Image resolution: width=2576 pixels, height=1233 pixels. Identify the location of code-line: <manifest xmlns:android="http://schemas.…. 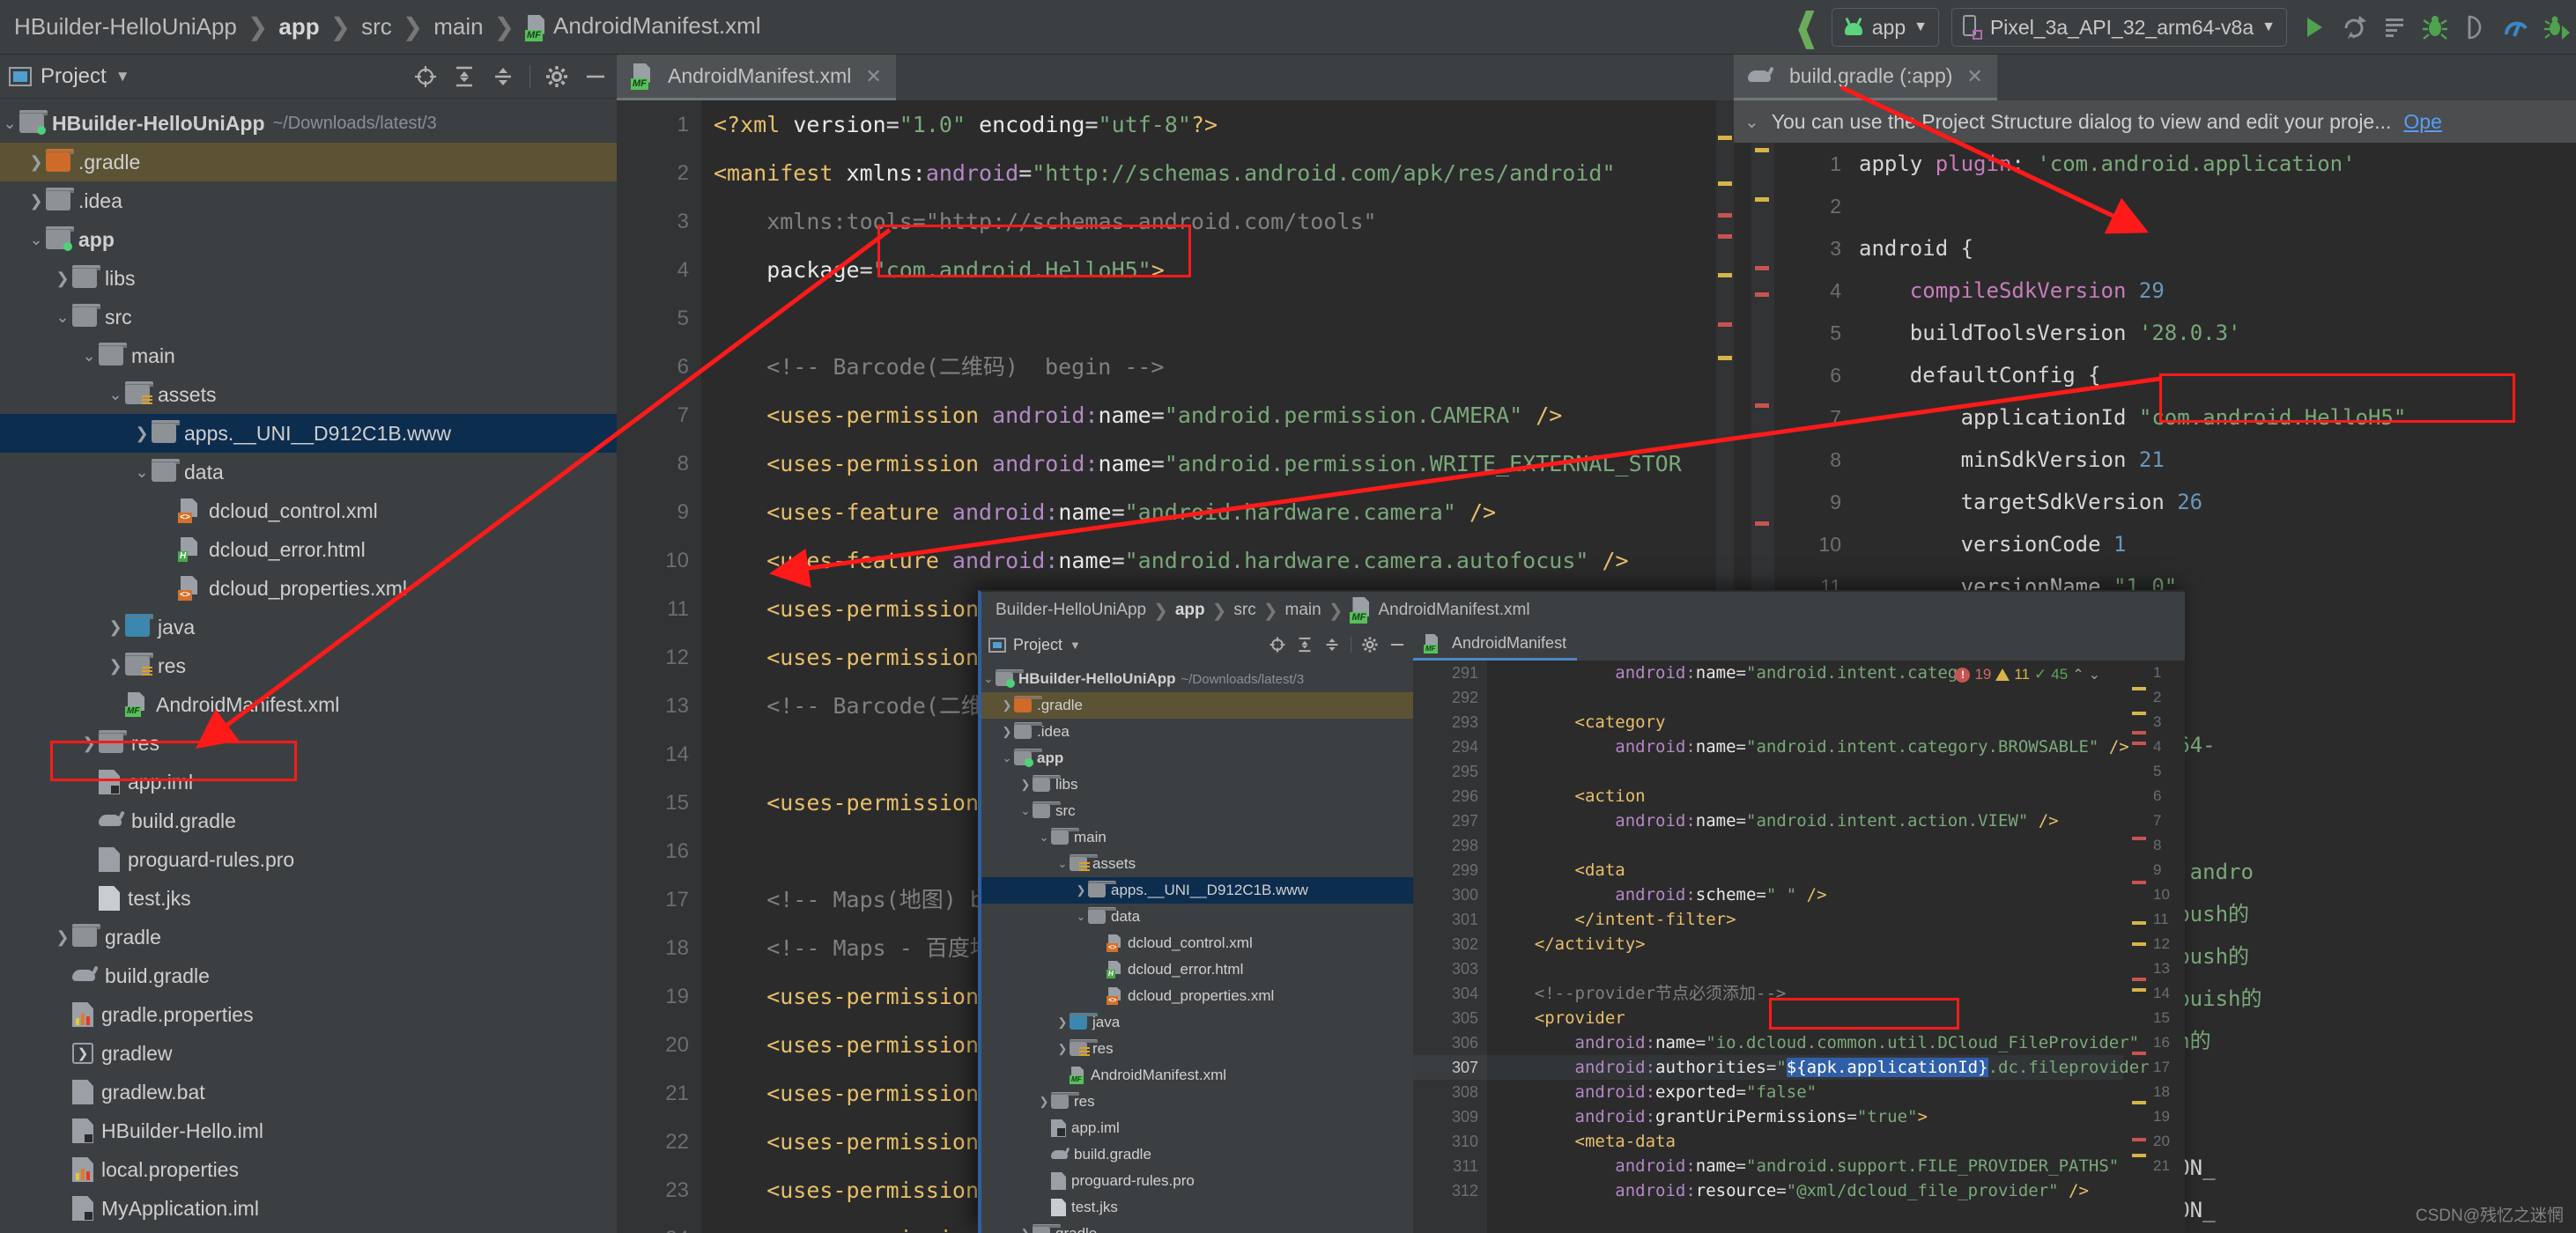
(1218, 173).